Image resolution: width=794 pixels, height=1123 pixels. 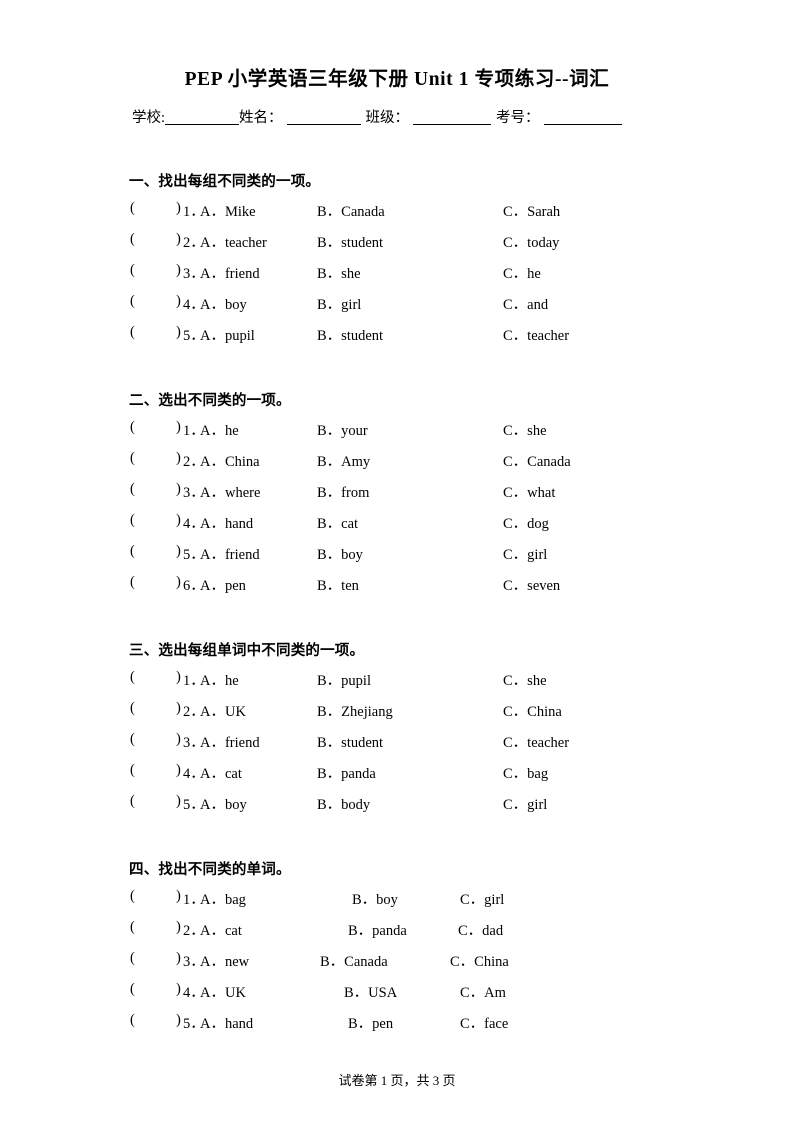 What do you see at coordinates (440, 589) in the screenshot?
I see `question-row: () 6． A．pen B．ten C．seven` at bounding box center [440, 589].